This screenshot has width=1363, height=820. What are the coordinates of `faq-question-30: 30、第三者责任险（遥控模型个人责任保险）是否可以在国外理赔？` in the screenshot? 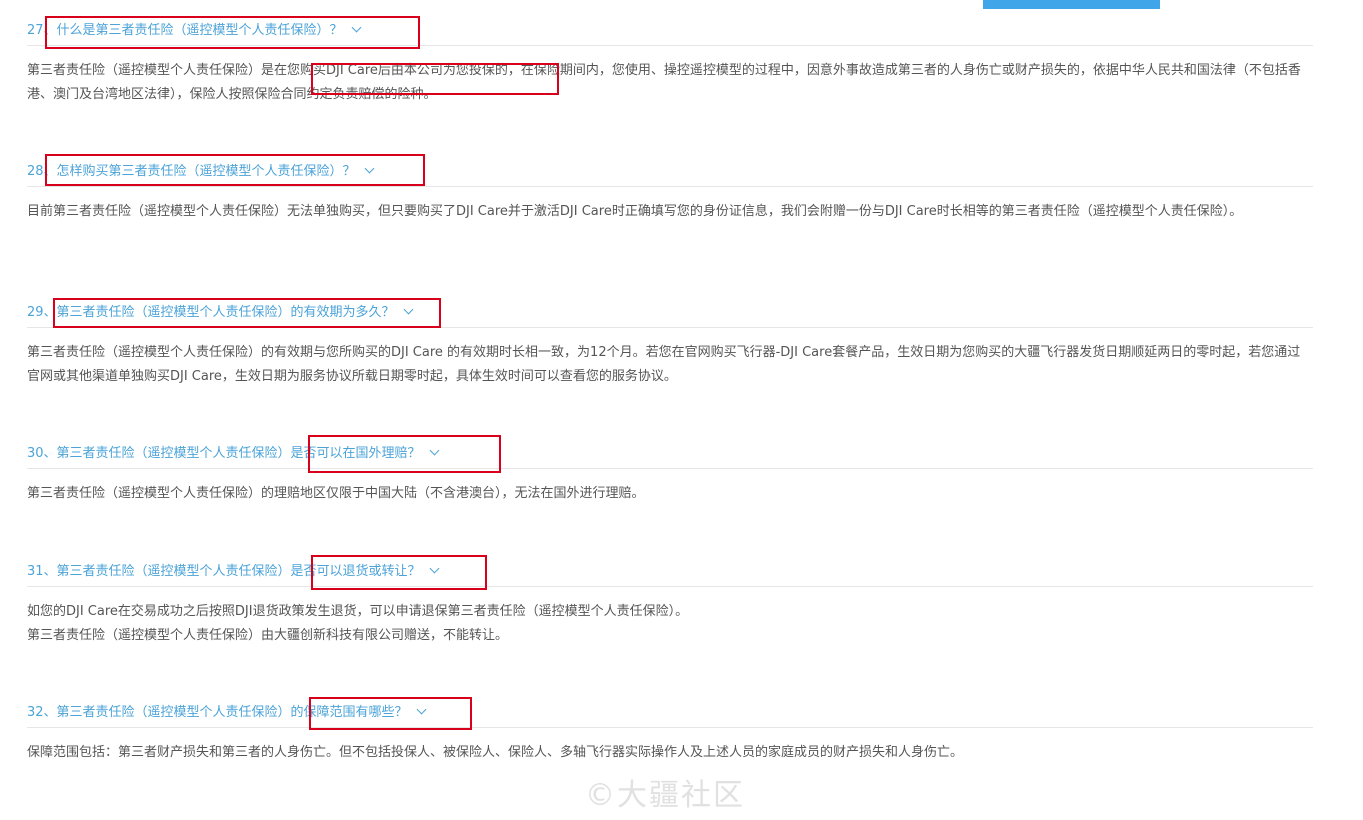 It's located at (670, 454).